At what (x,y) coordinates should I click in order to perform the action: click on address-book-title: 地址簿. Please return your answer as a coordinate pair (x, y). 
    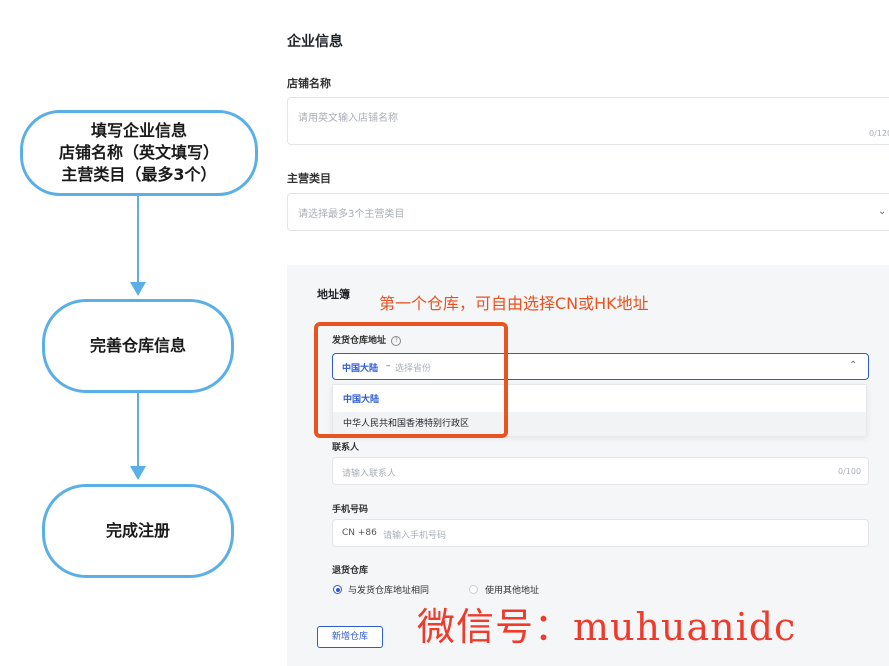
    Looking at the image, I should click on (333, 294).